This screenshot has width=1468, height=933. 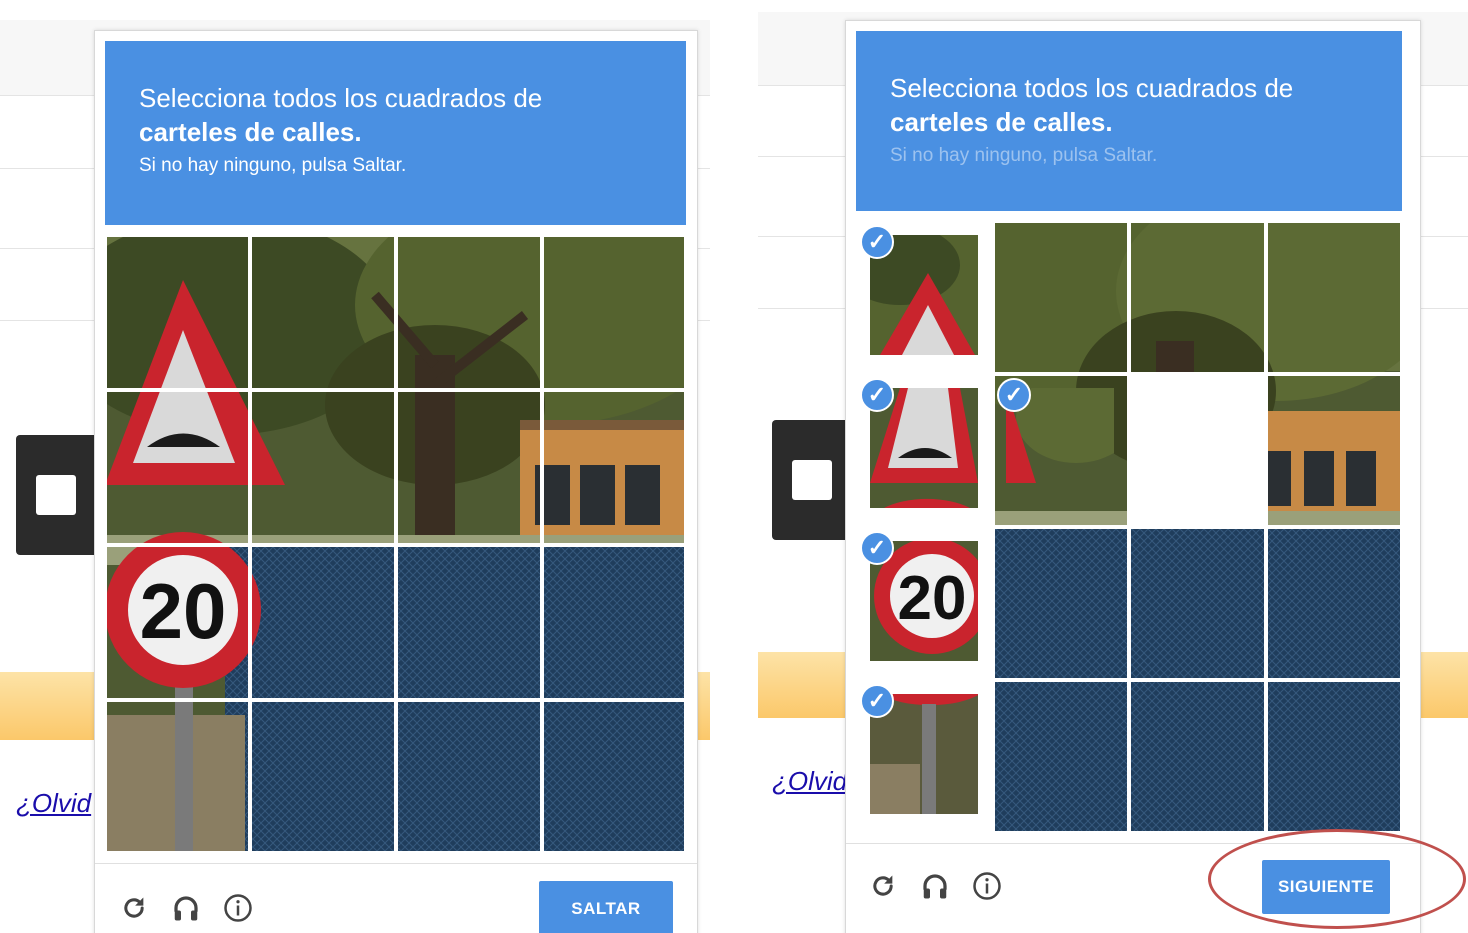 I want to click on grid-tile-r2c1, so click(x=177, y=467).